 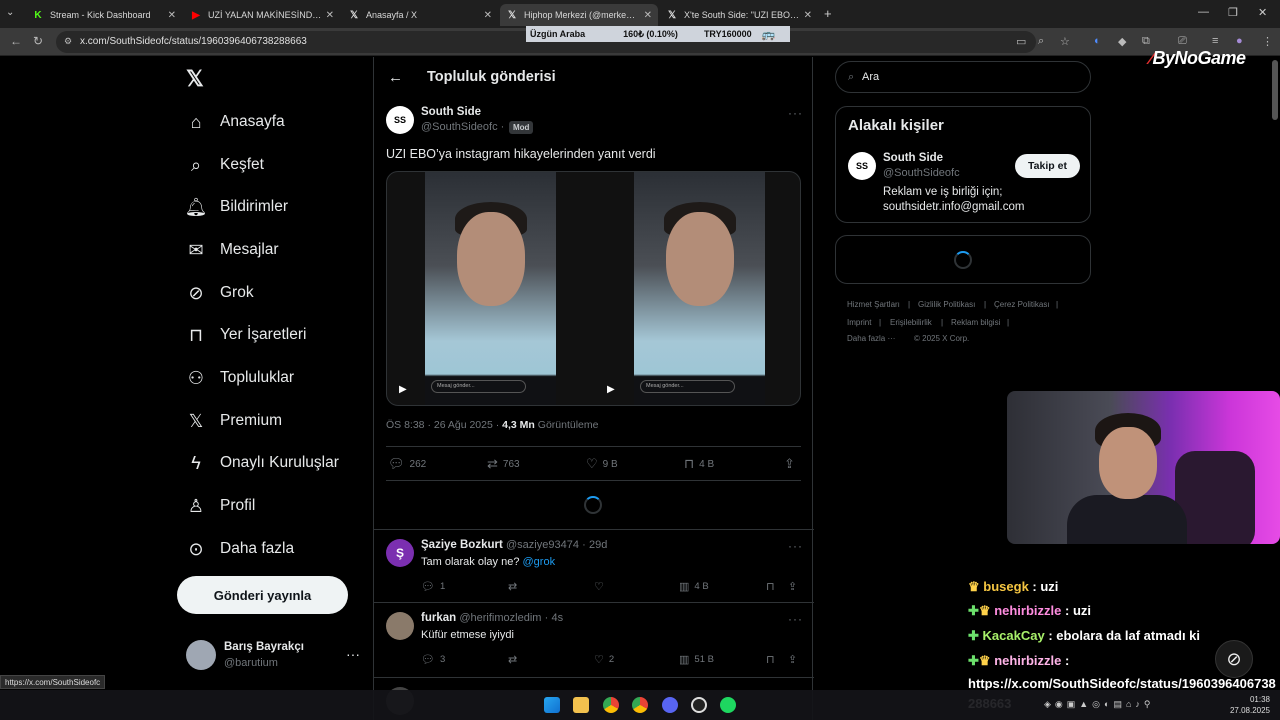 I want to click on mention-link: @grok, so click(x=539, y=562).